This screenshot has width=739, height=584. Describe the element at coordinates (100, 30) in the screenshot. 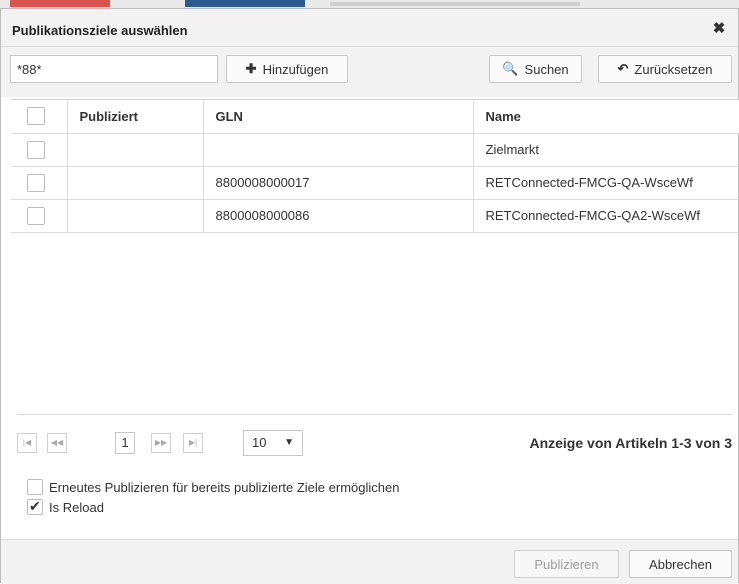

I see `dialog-title: Publikationsziele auswählen` at that location.